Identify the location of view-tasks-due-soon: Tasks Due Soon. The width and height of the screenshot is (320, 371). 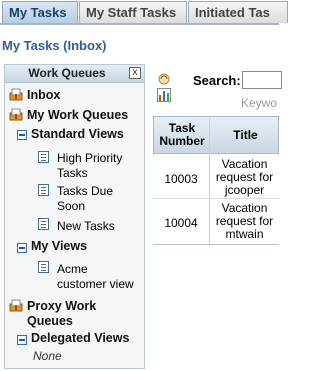
(97, 199).